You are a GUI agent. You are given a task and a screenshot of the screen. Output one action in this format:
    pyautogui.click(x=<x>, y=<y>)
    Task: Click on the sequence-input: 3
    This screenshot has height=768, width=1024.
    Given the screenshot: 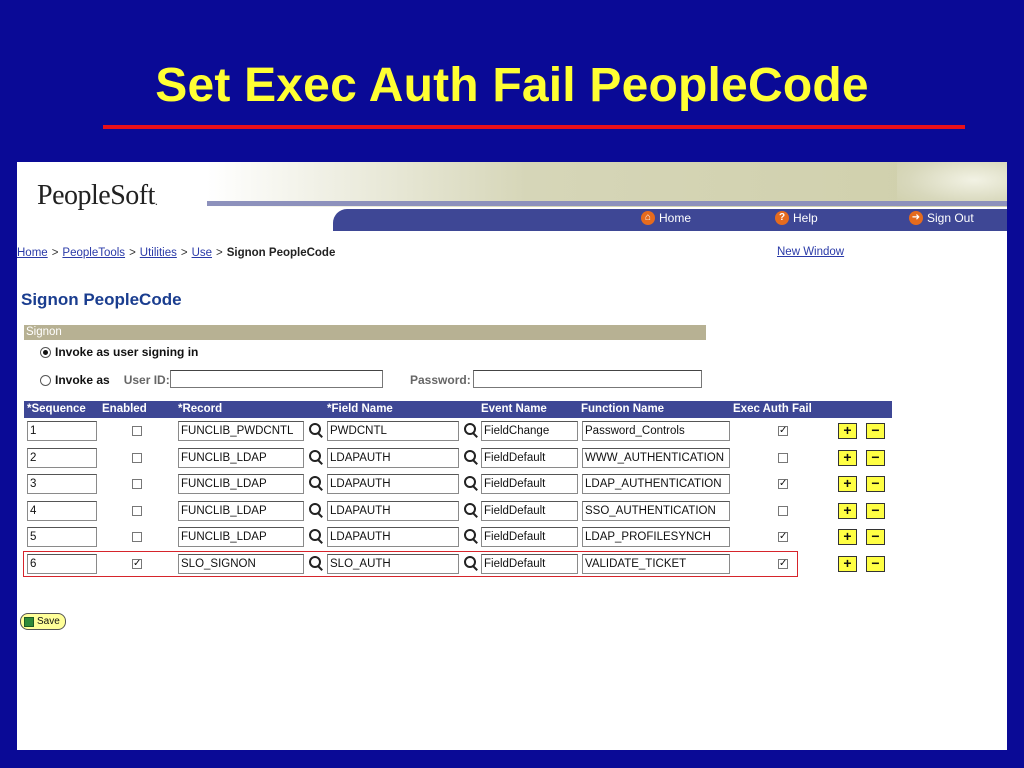 What is the action you would take?
    pyautogui.click(x=62, y=484)
    